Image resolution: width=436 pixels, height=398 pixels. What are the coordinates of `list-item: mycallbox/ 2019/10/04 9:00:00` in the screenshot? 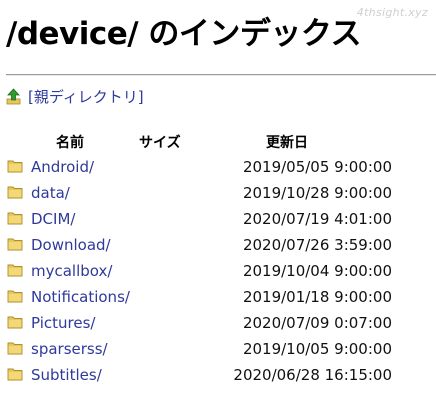 It's located at (218, 273).